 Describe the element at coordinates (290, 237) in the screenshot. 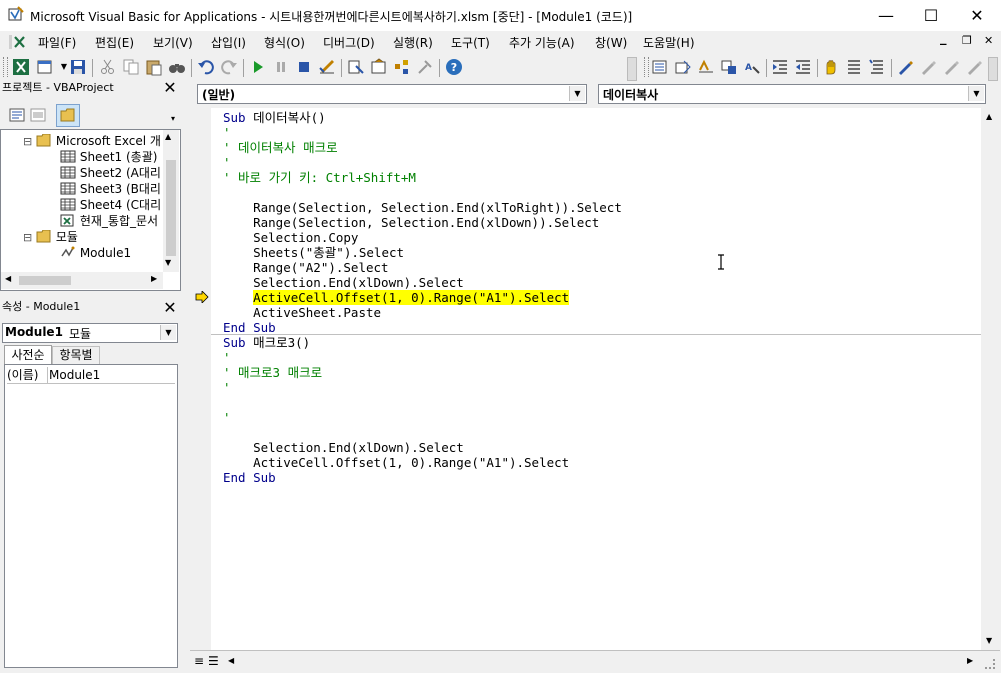

I see `code-line: Selection.Copy` at that location.